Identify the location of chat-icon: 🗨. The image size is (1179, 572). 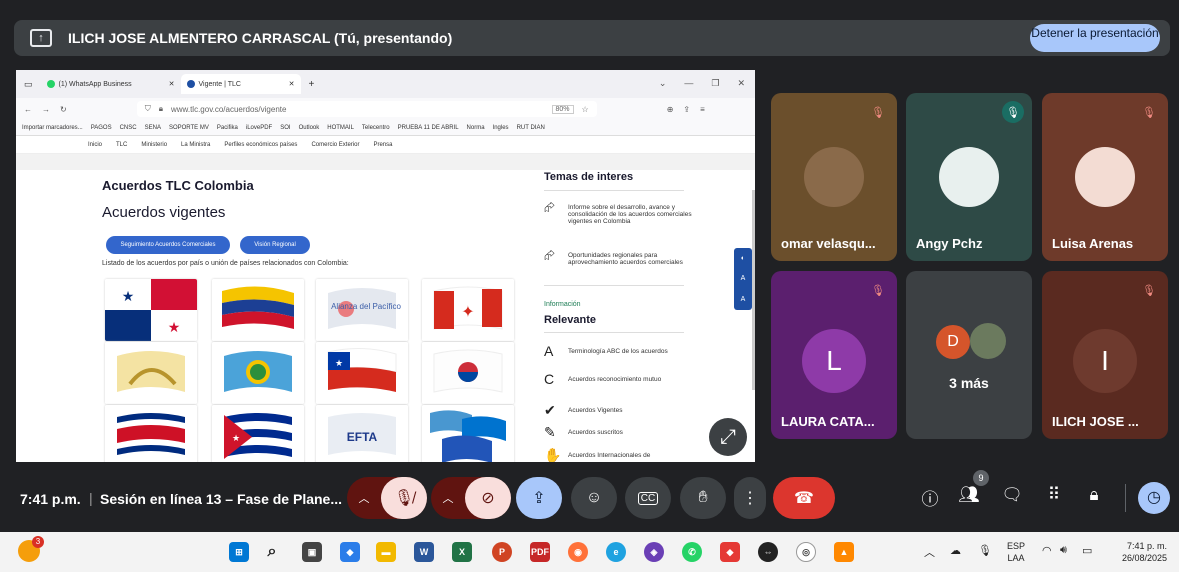
(1012, 495).